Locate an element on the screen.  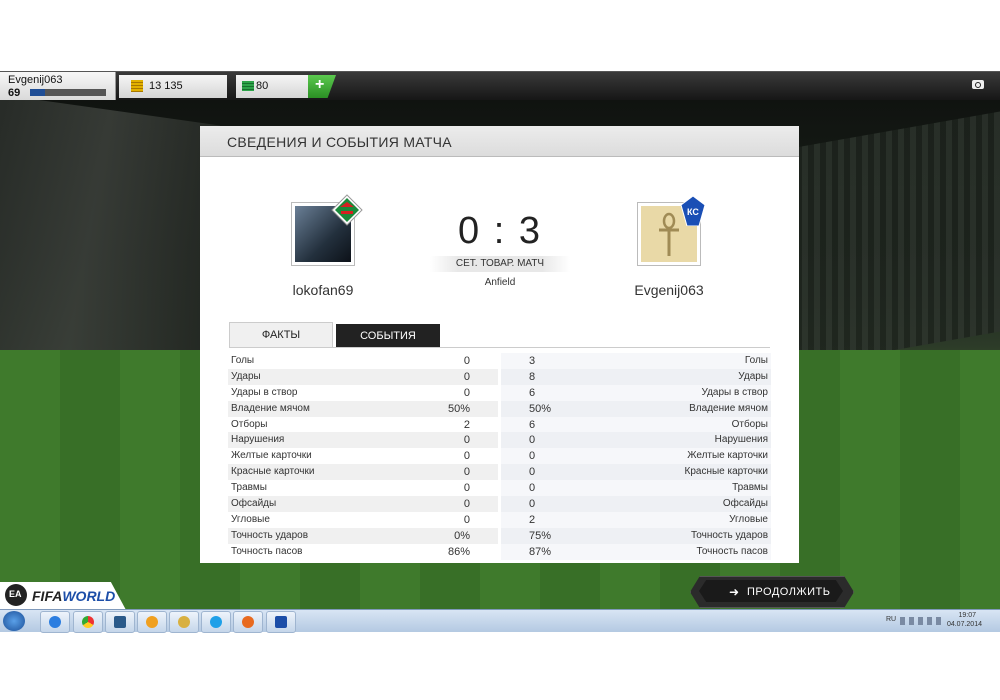
taskbar-chrome-icon is located at coordinates (88, 622).